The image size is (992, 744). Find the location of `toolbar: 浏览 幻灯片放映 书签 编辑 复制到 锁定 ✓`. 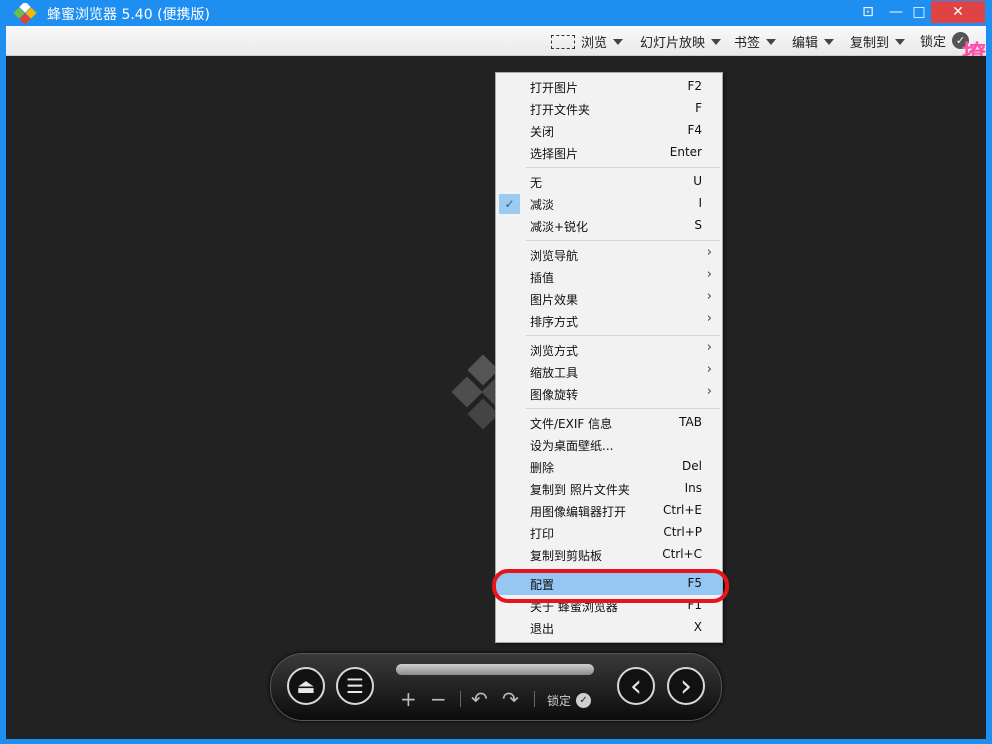

toolbar: 浏览 幻灯片放映 书签 编辑 复制到 锁定 ✓ is located at coordinates (496, 41).